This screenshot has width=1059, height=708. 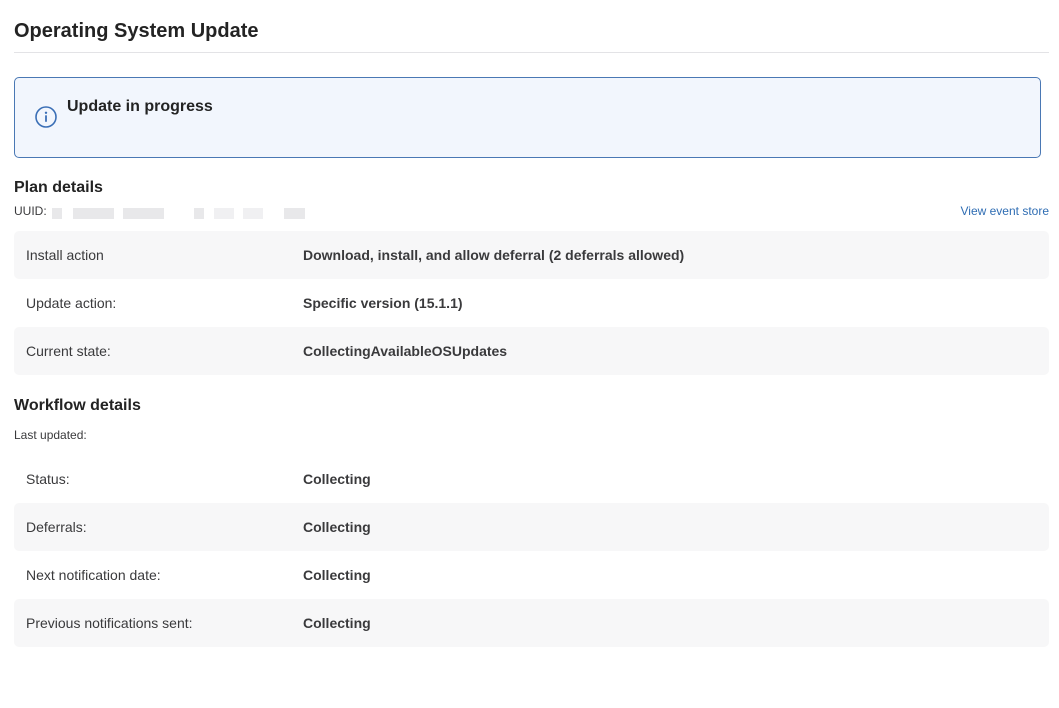 What do you see at coordinates (30, 211) in the screenshot?
I see `uuid-label: UUID:` at bounding box center [30, 211].